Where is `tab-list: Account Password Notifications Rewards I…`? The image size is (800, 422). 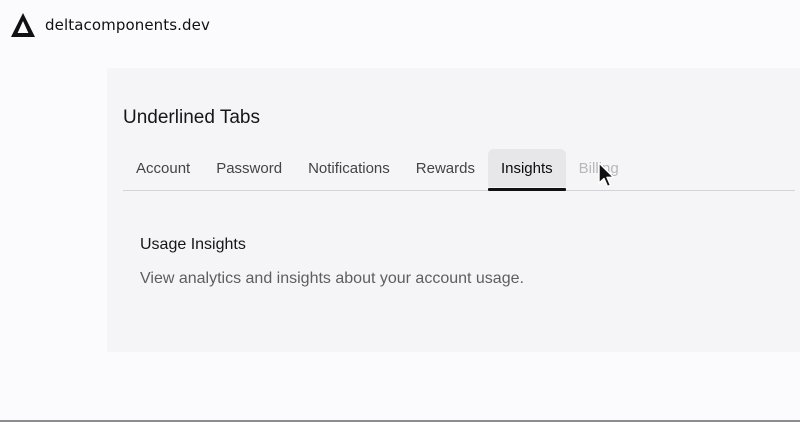 tab-list: Account Password Notifications Rewards I… is located at coordinates (459, 169).